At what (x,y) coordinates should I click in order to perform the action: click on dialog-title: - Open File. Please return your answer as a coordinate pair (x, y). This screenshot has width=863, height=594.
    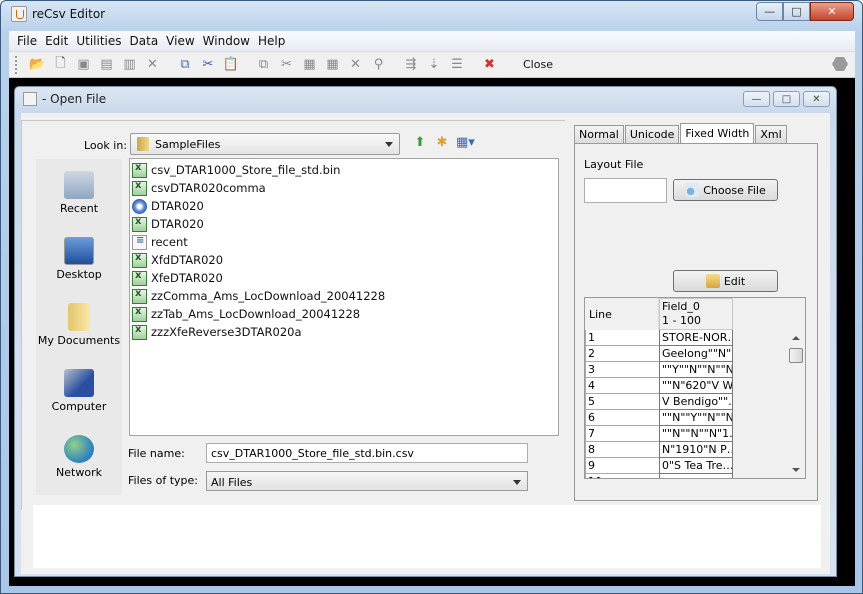
    Looking at the image, I should click on (74, 99).